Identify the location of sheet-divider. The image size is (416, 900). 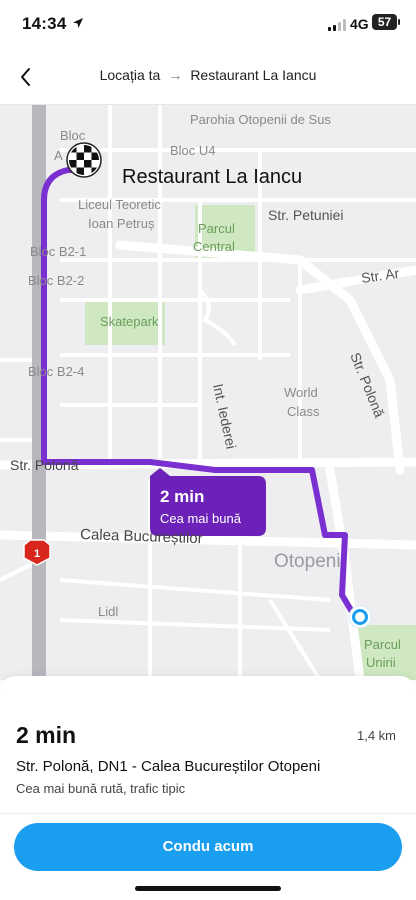
(208, 813).